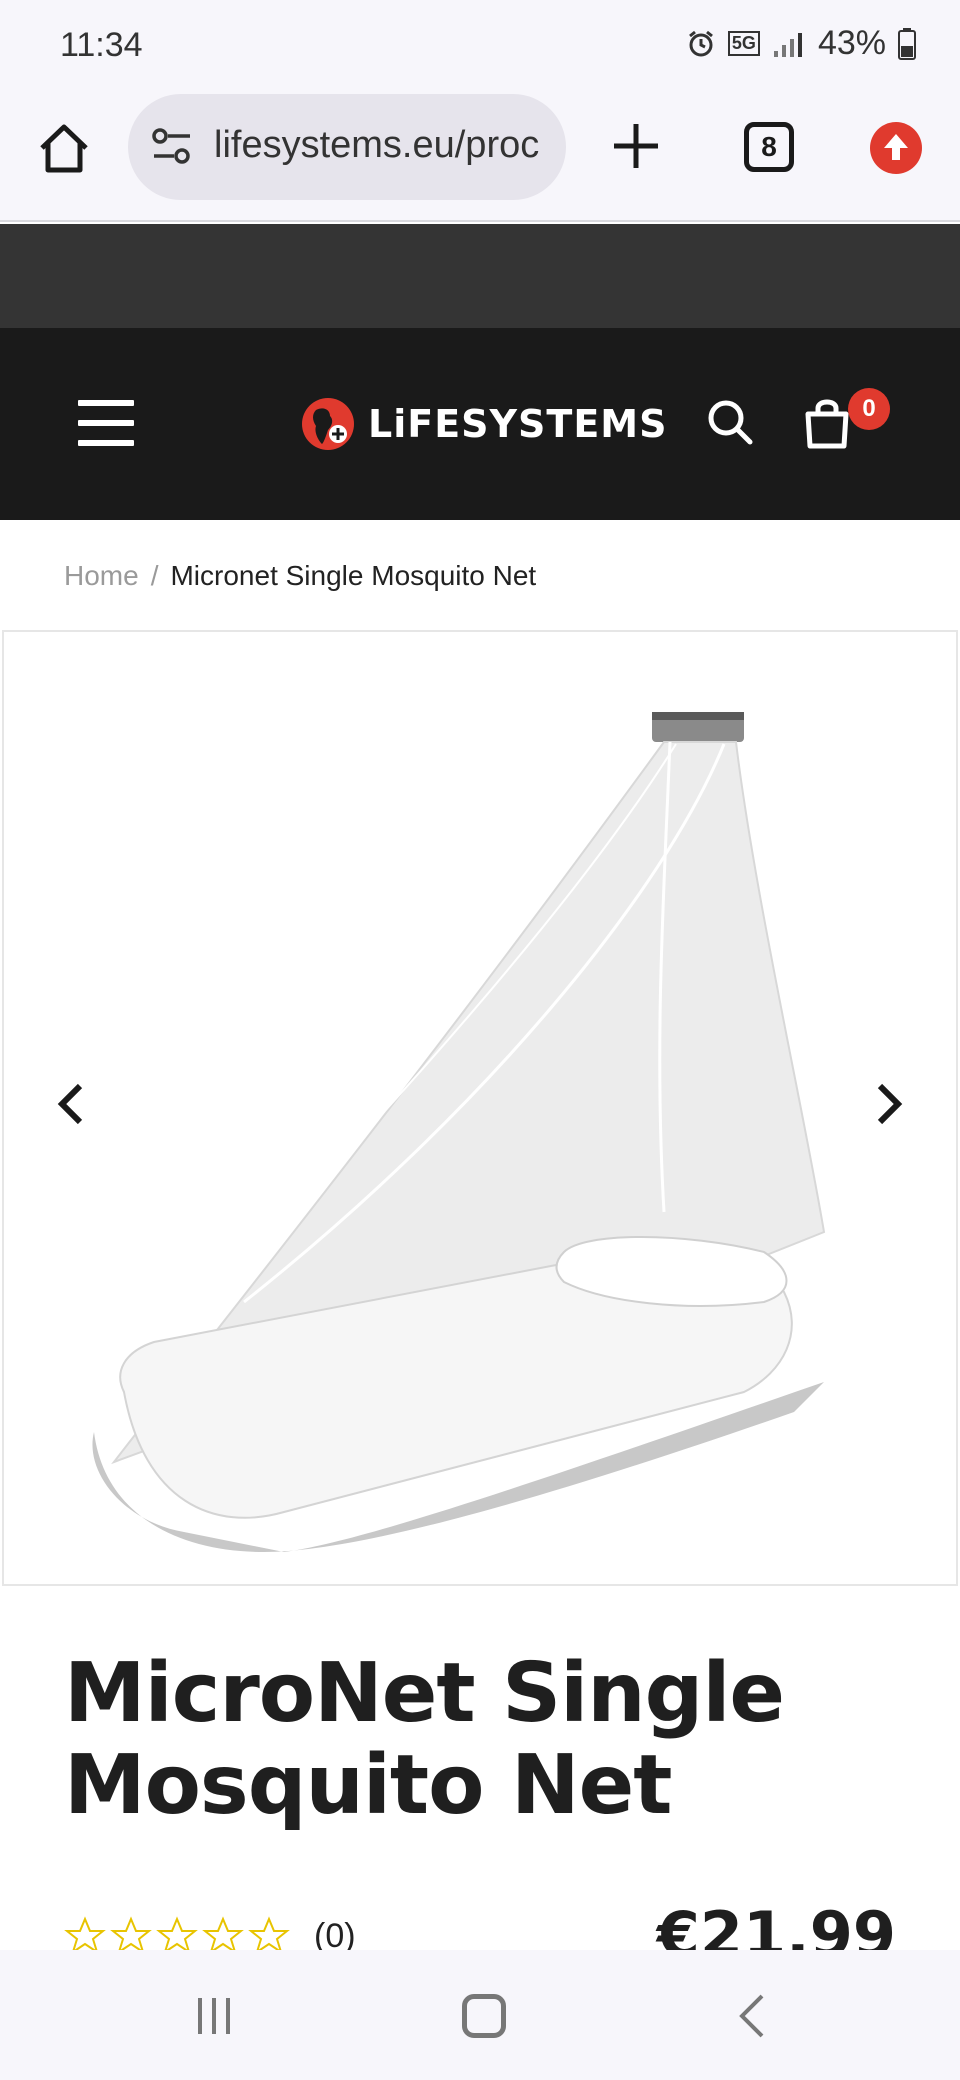 The image size is (960, 2080). Describe the element at coordinates (743, 43) in the screenshot. I see `network-5g-icon: 5G` at that location.